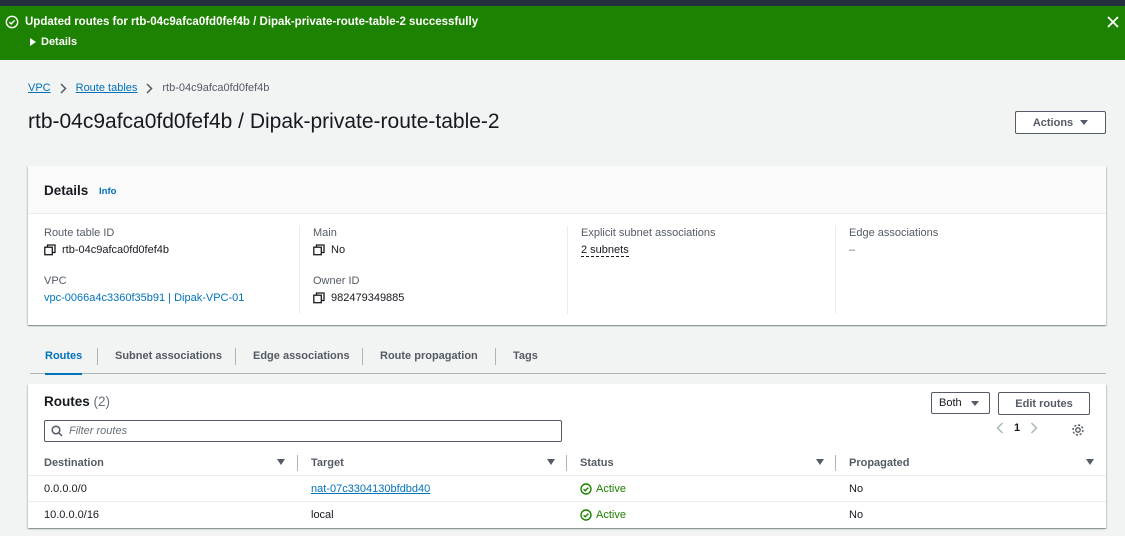  I want to click on column-status: Status, so click(597, 463).